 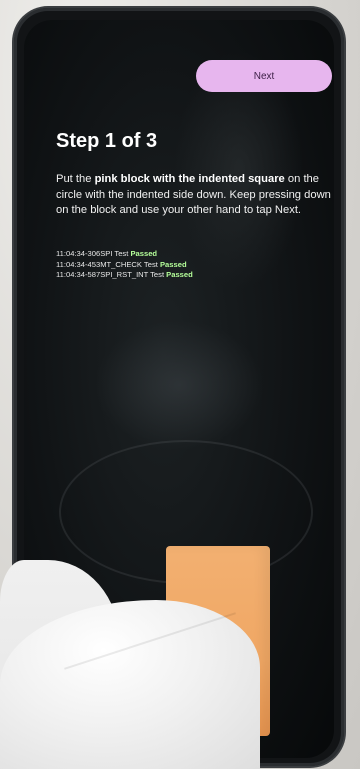 What do you see at coordinates (121, 264) in the screenshot?
I see `log-line: 11:04:34-453MT_CHECK Test Passed` at bounding box center [121, 264].